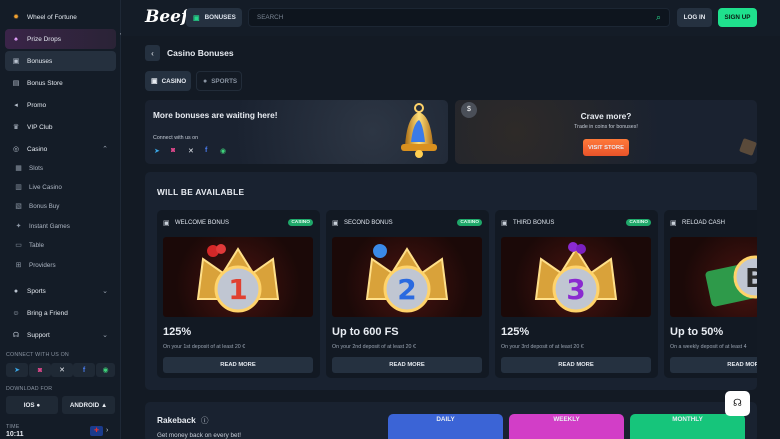  Describe the element at coordinates (224, 81) in the screenshot. I see `tab-label: SPORTS` at that location.